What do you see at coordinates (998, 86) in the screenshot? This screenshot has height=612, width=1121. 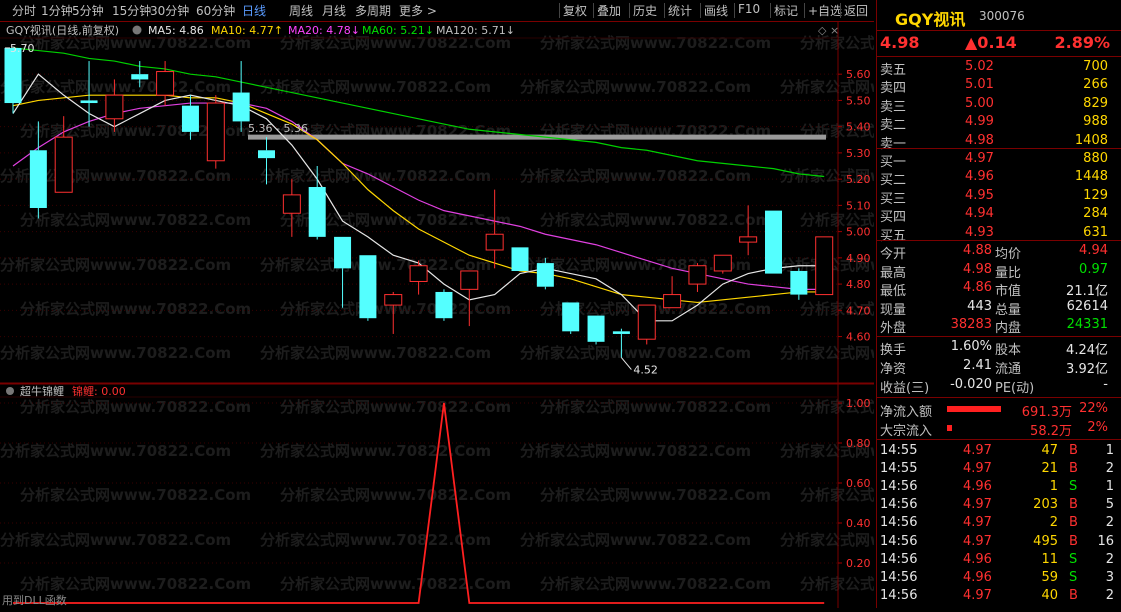 I see `sell-order-row: 卖四 5.01 266` at bounding box center [998, 86].